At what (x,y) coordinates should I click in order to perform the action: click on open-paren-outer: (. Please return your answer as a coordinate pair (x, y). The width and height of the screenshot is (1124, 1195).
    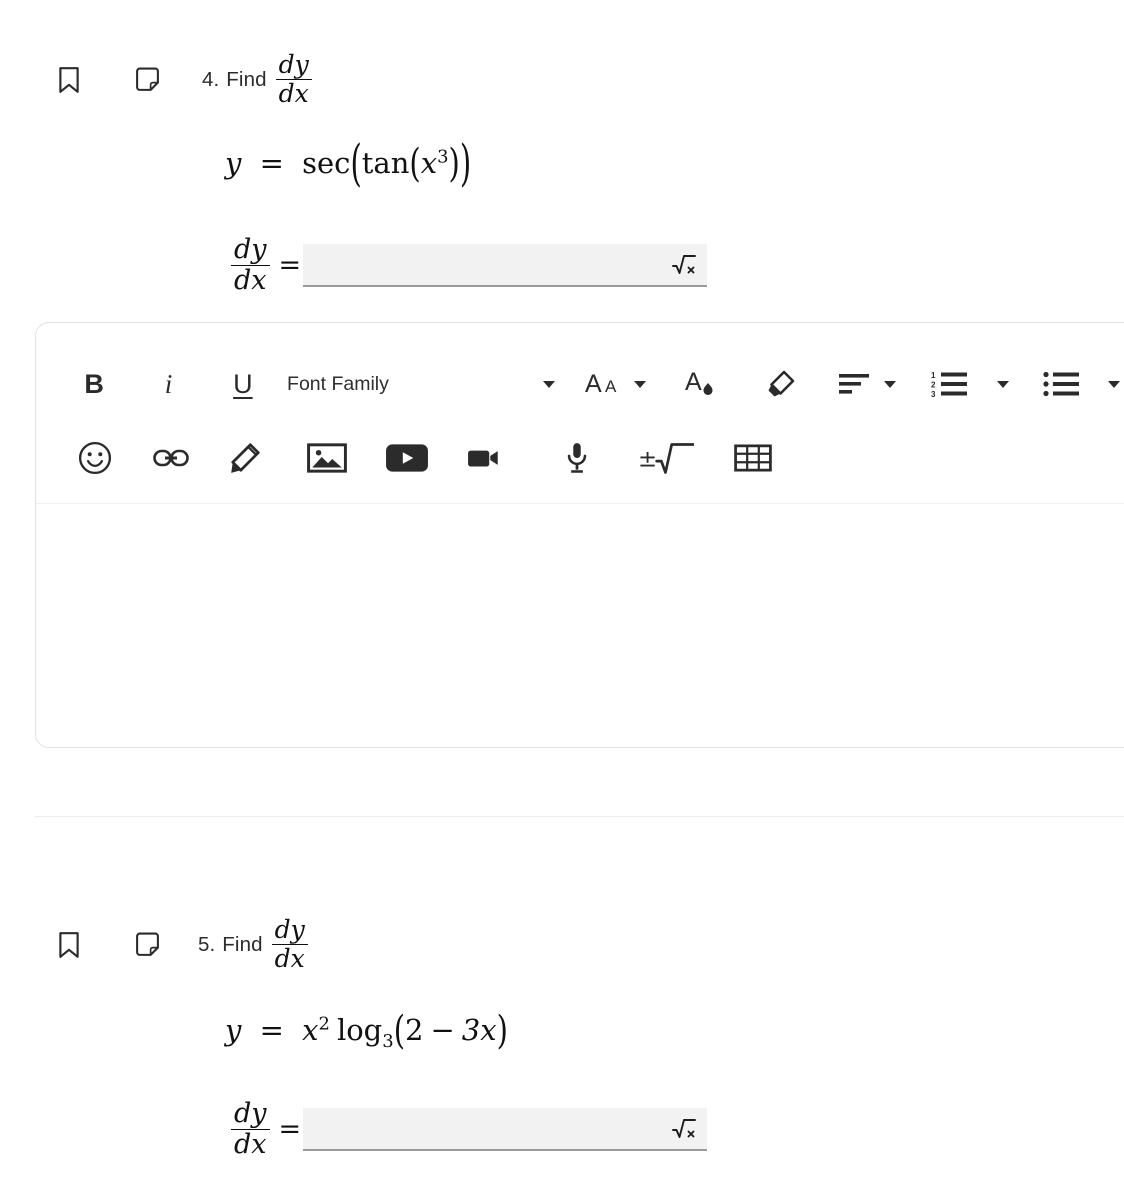
    Looking at the image, I should click on (356, 163).